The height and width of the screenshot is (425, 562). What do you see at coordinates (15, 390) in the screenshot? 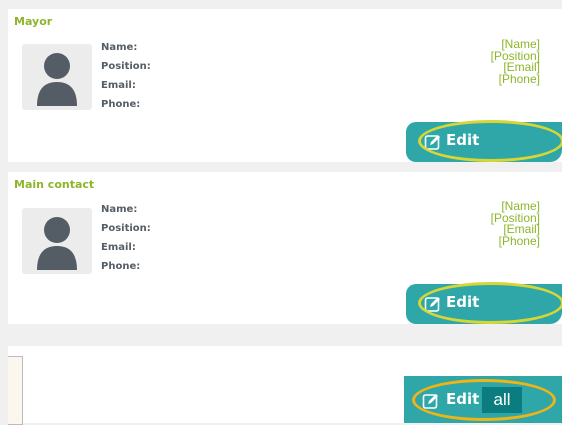
I see `side-panel` at bounding box center [15, 390].